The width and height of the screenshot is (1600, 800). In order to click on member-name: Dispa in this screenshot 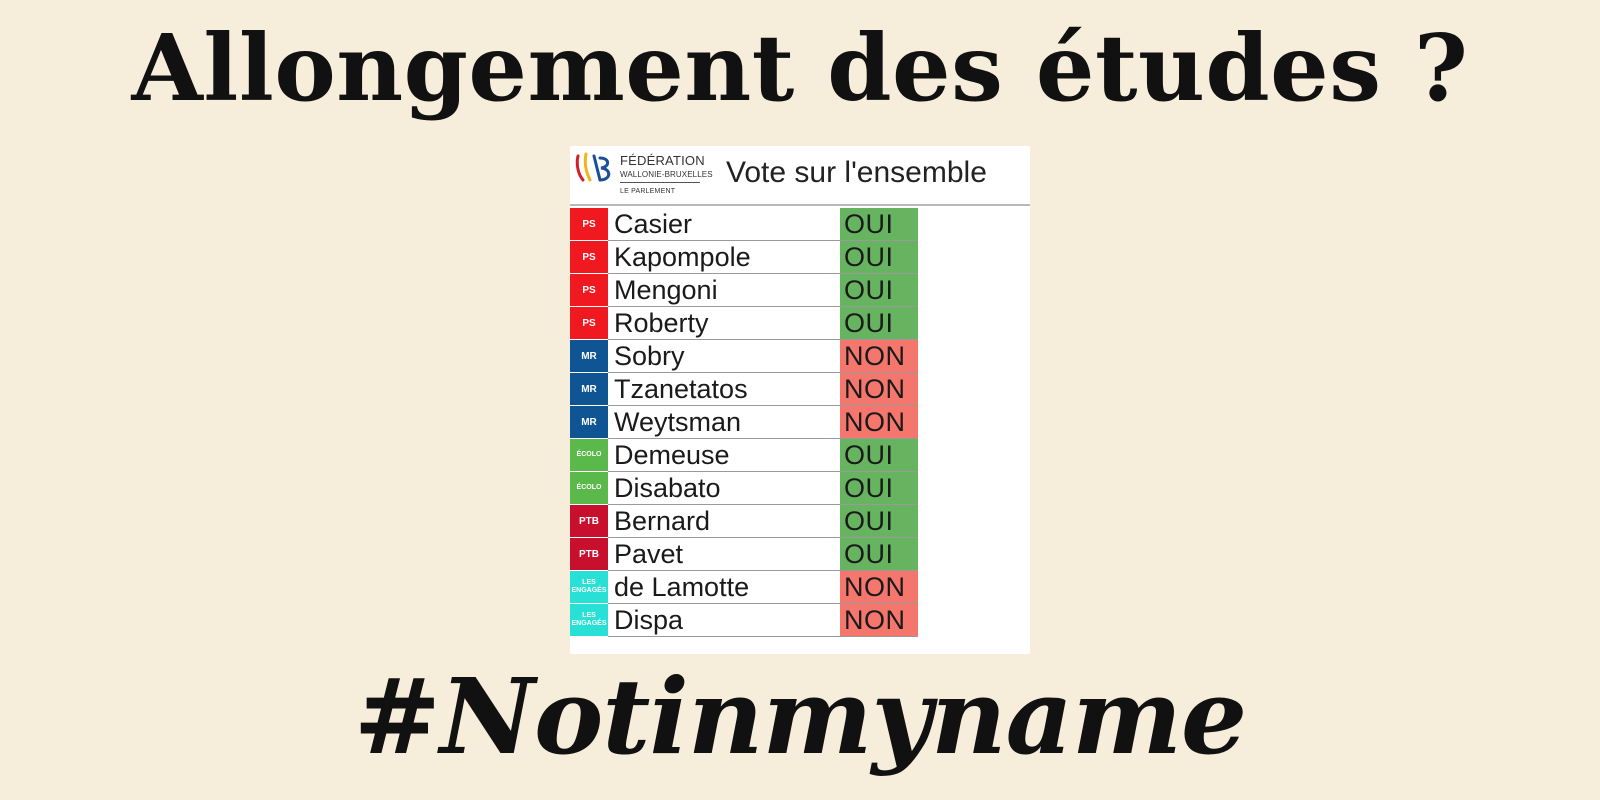, I will do `click(724, 620)`.